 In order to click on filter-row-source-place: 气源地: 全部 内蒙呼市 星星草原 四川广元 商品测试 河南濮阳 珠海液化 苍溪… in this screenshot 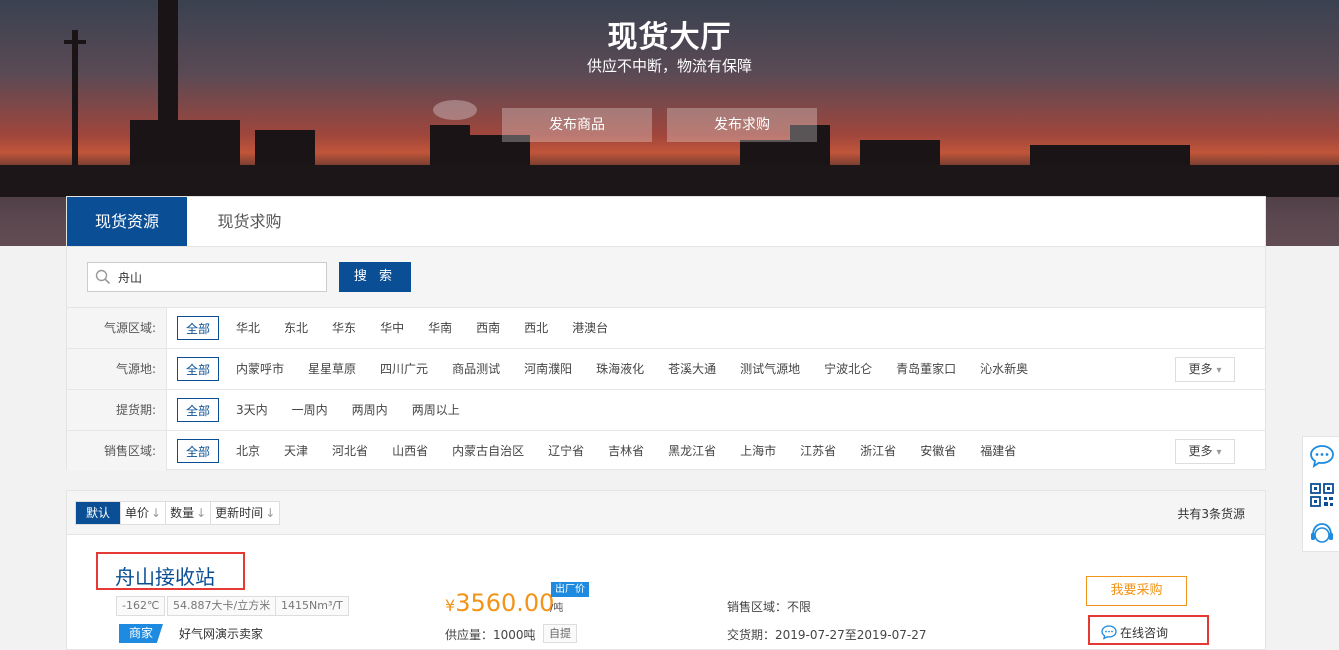, I will do `click(666, 369)`.